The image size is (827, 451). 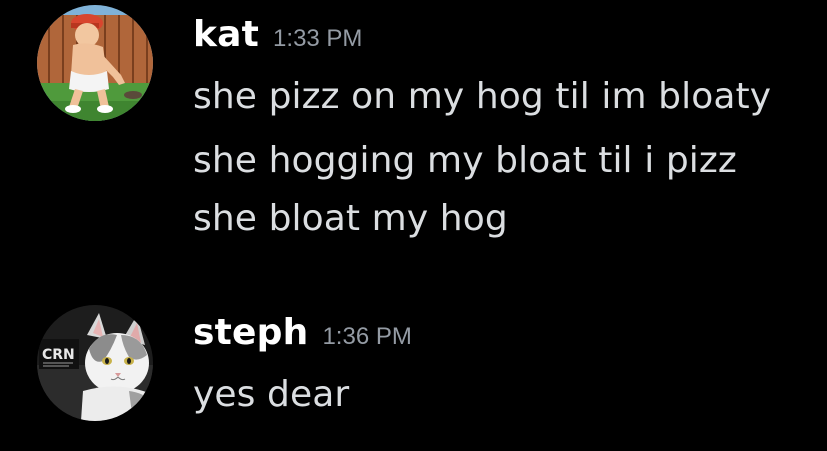 What do you see at coordinates (250, 332) in the screenshot?
I see `username-steph: steph` at bounding box center [250, 332].